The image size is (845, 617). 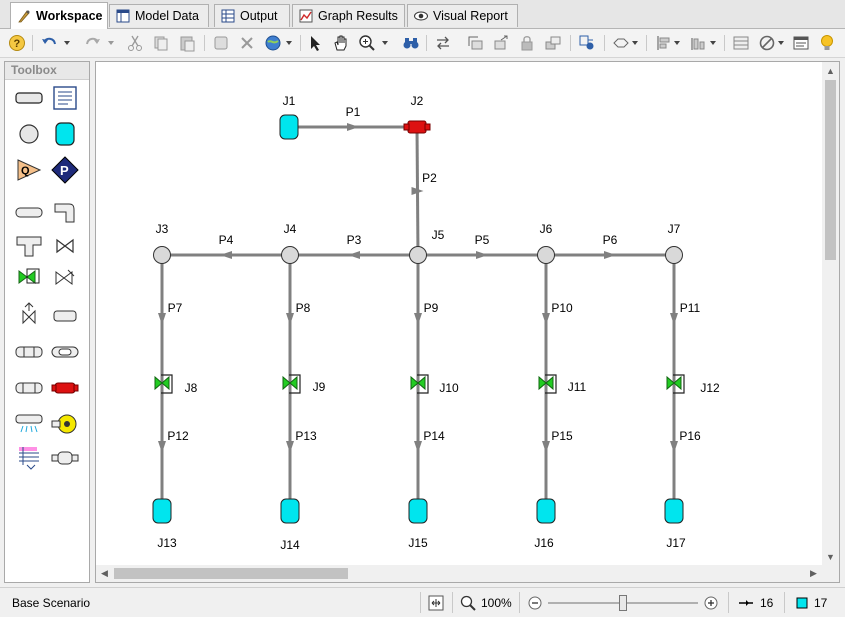 What do you see at coordinates (501, 43) in the screenshot?
I see `move-icon` at bounding box center [501, 43].